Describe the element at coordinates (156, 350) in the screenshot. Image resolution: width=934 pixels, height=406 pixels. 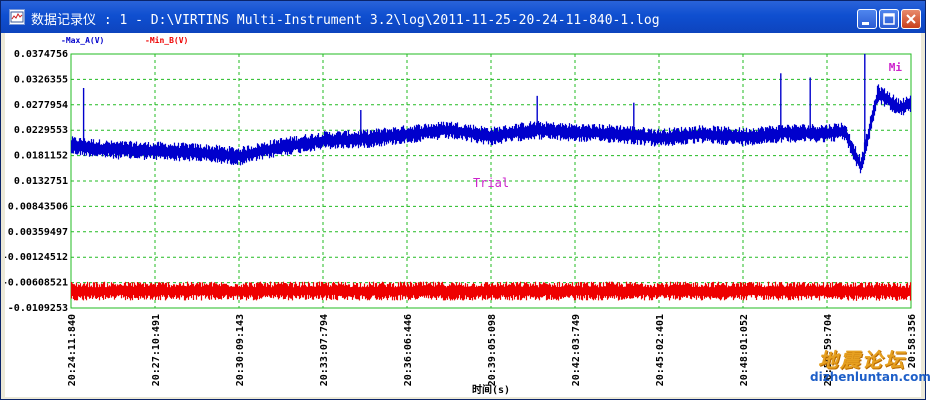
I see `x-tick-label: 20:27:10:491` at that location.